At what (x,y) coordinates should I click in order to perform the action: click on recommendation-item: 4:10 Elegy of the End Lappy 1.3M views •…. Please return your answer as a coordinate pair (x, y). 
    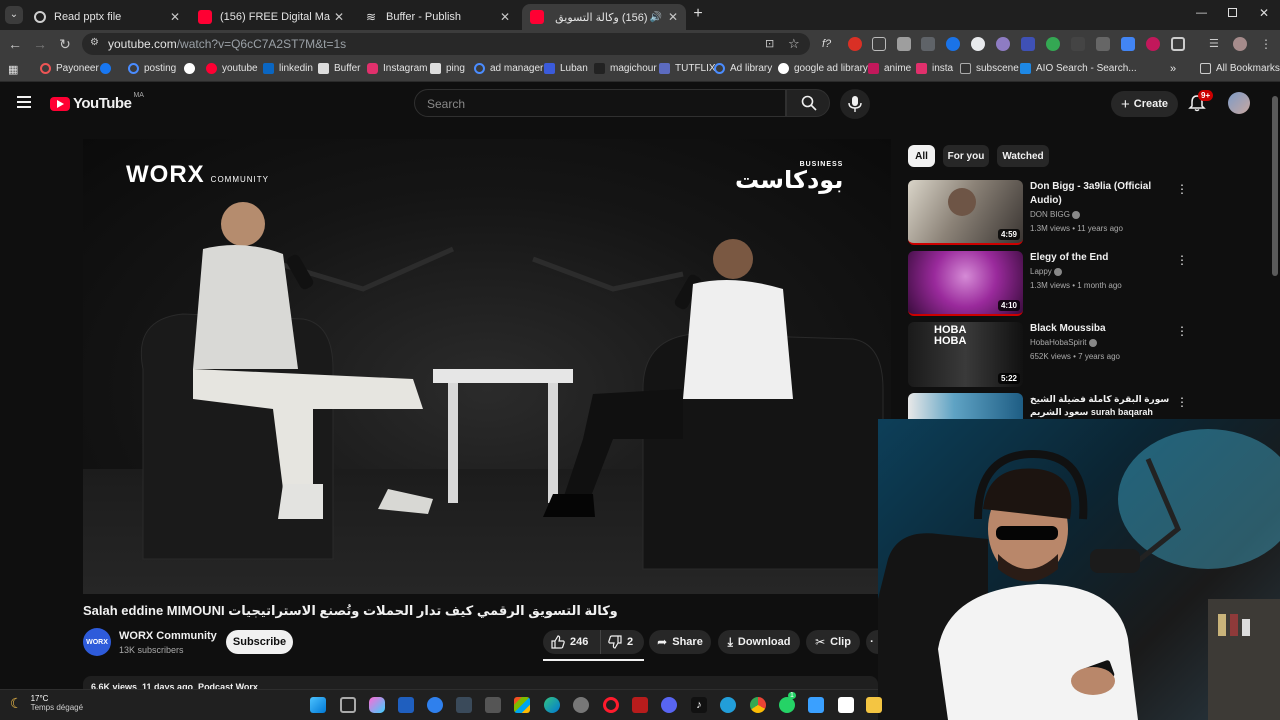
    Looking at the image, I should click on (1078, 284).